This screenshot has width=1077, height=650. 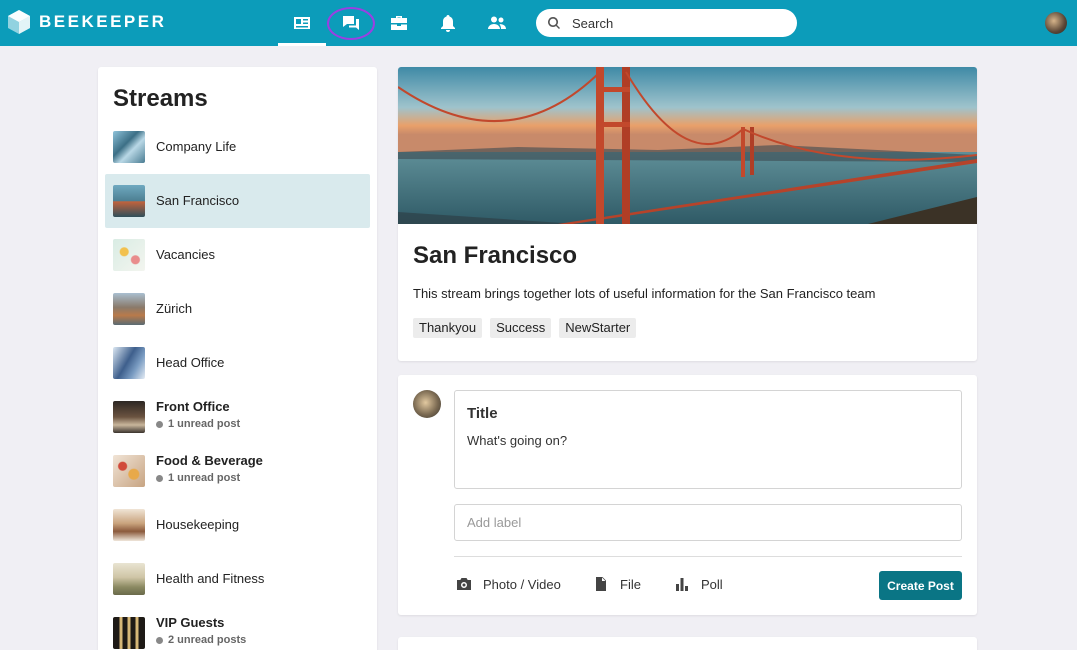 What do you see at coordinates (598, 328) in the screenshot?
I see `tag-chip: NewStarter` at bounding box center [598, 328].